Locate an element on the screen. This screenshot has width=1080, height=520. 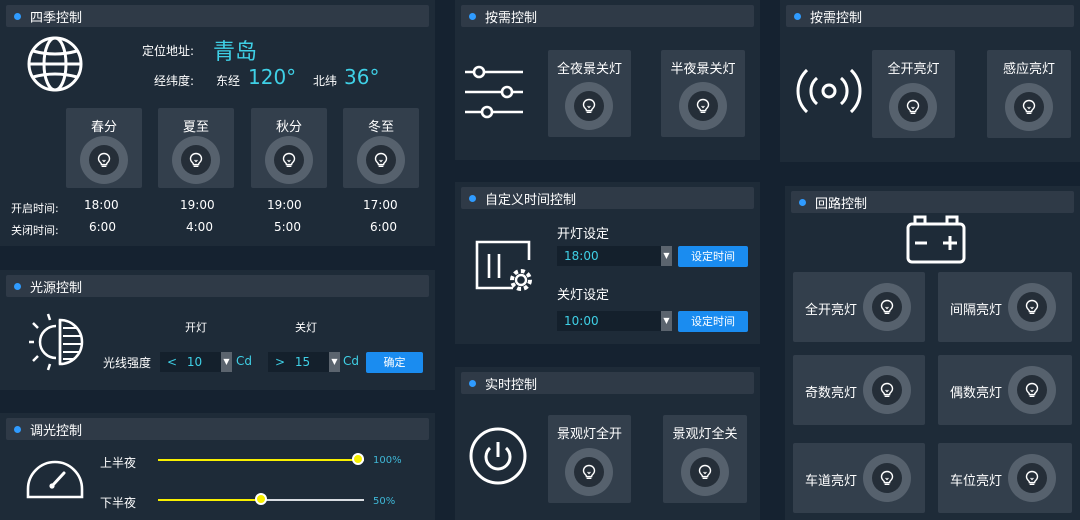
card-label: 车道亮灯 is located at coordinates (831, 481).